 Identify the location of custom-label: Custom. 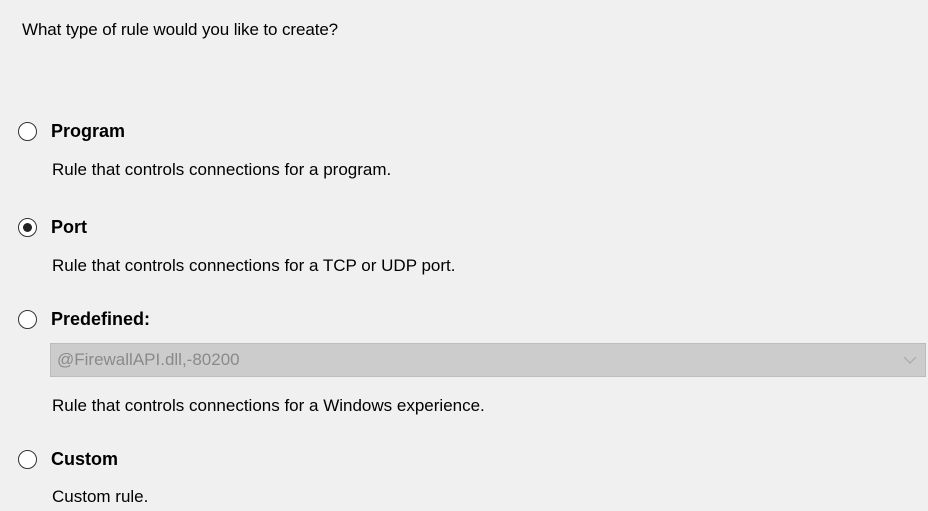
(84, 459).